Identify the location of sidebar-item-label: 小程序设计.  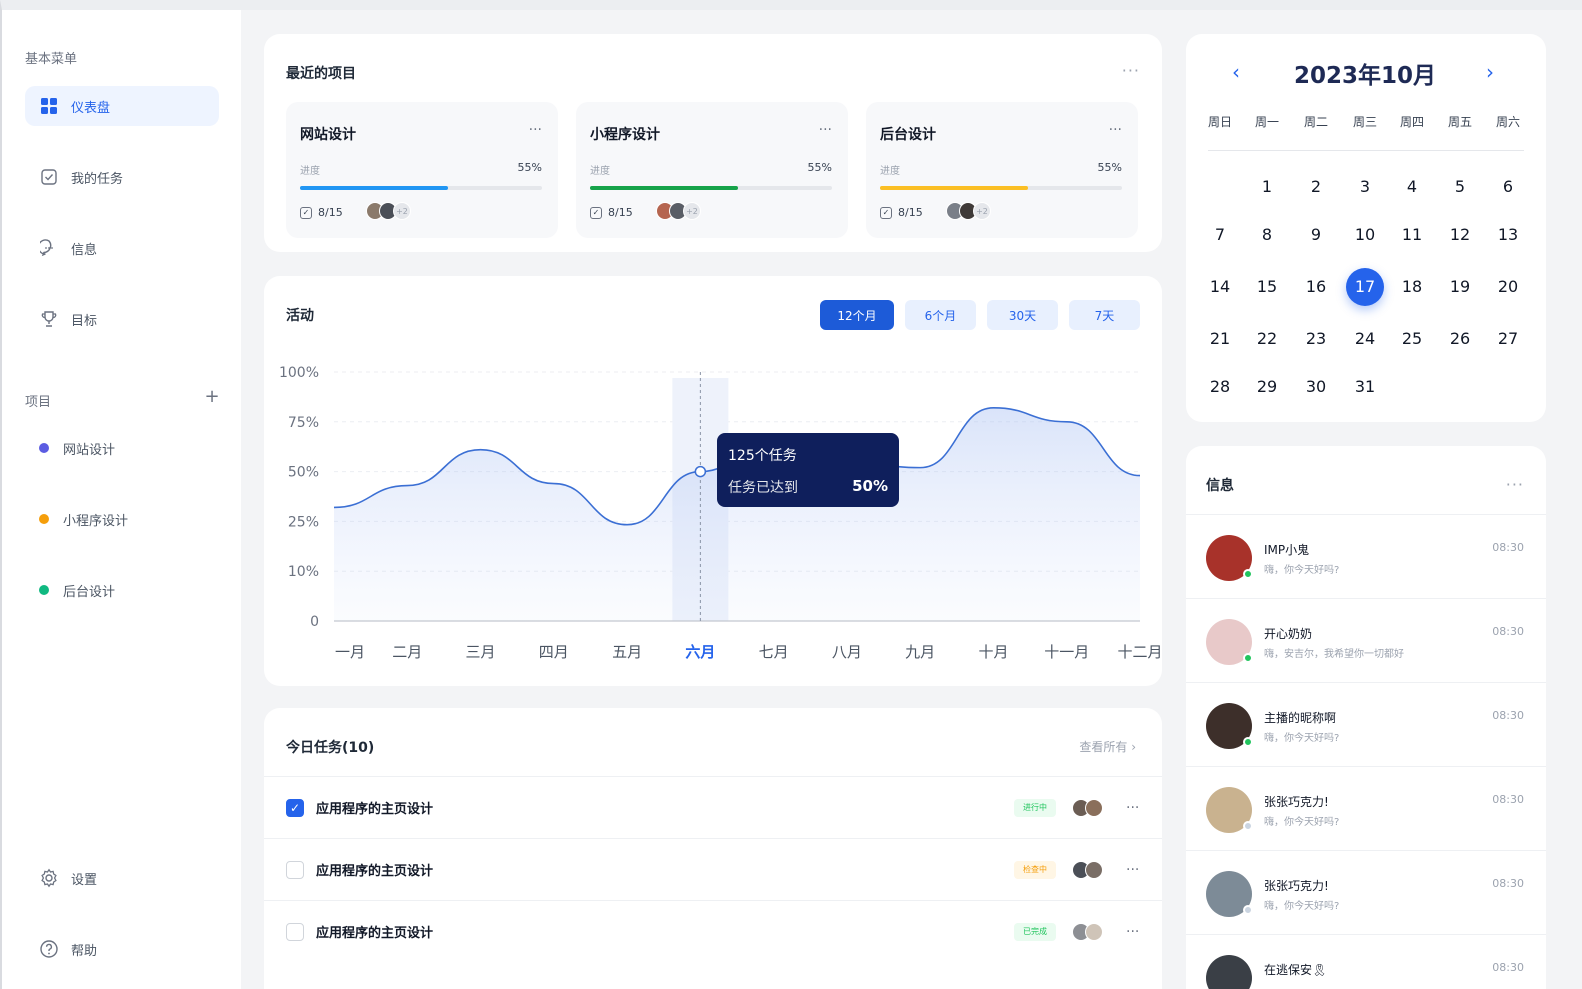
(96, 521).